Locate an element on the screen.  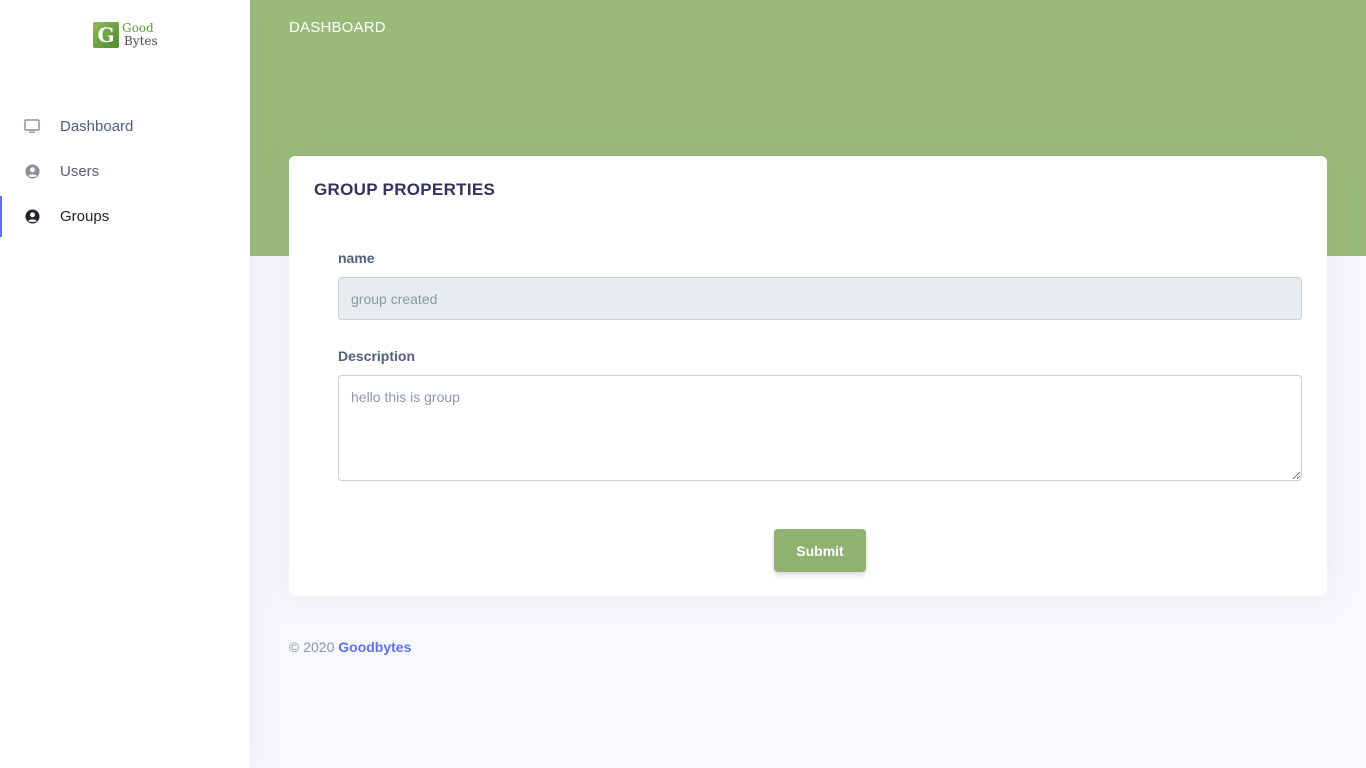
sidebar-item-label: Users is located at coordinates (80, 171).